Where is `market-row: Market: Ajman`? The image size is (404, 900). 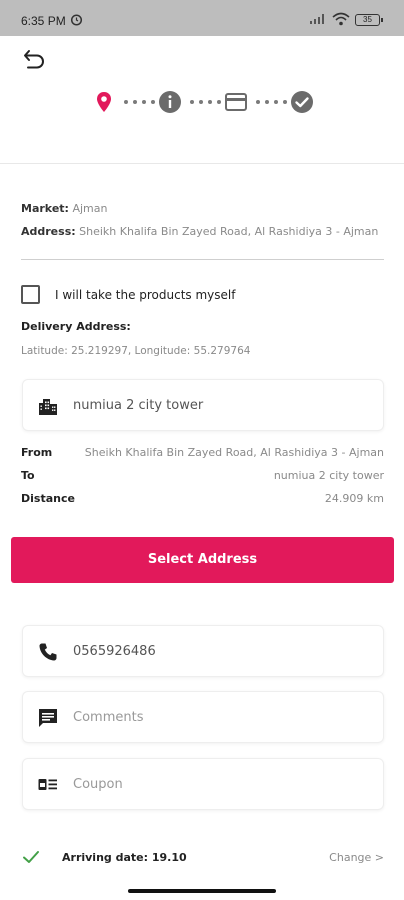 market-row: Market: Ajman is located at coordinates (64, 208).